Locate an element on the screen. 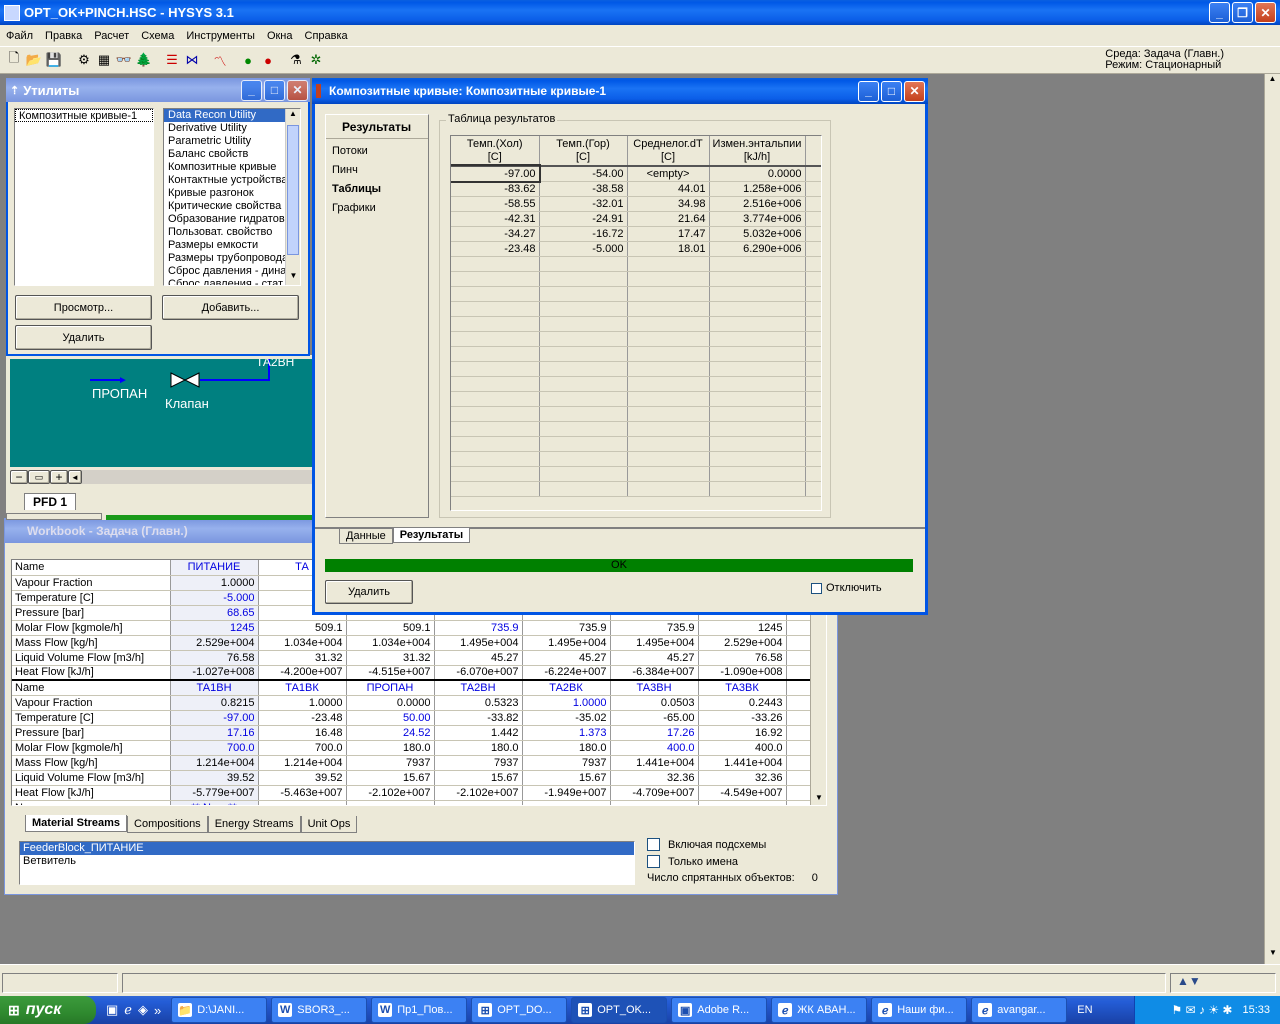 Image resolution: width=1280 pixels, height=1024 pixels. table-cell: ТА1ВК is located at coordinates (302, 687).